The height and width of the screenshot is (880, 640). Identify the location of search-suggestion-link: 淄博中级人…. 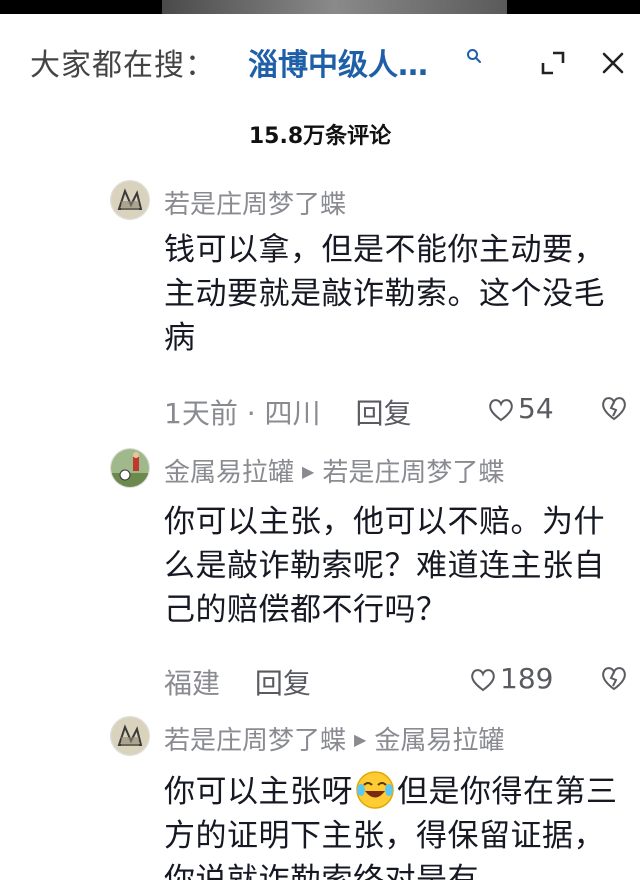
(338, 62).